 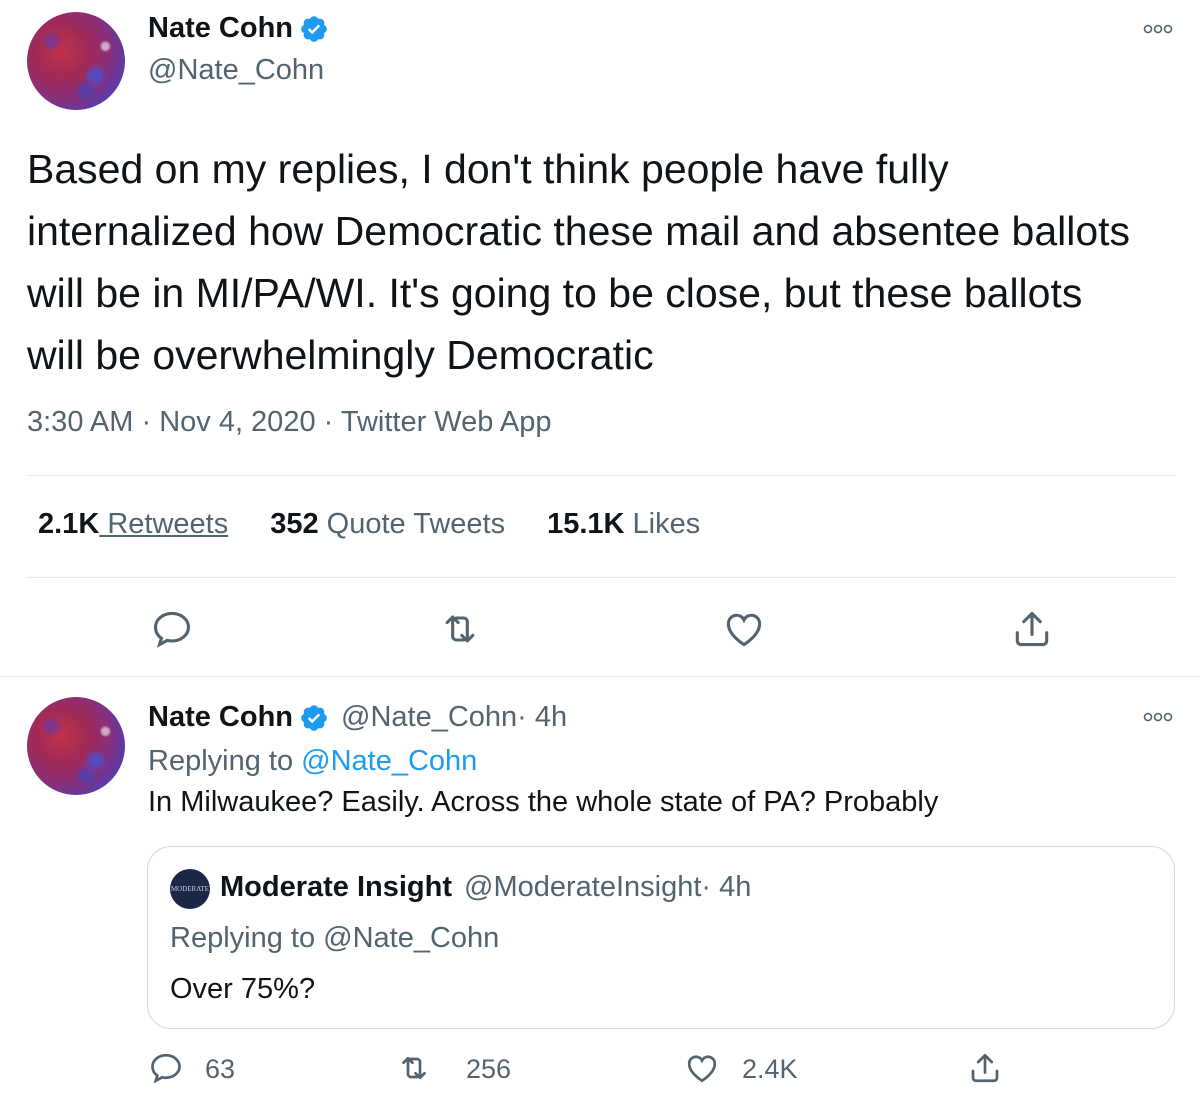 What do you see at coordinates (80, 422) in the screenshot?
I see `tweet-time: 3:30 AM` at bounding box center [80, 422].